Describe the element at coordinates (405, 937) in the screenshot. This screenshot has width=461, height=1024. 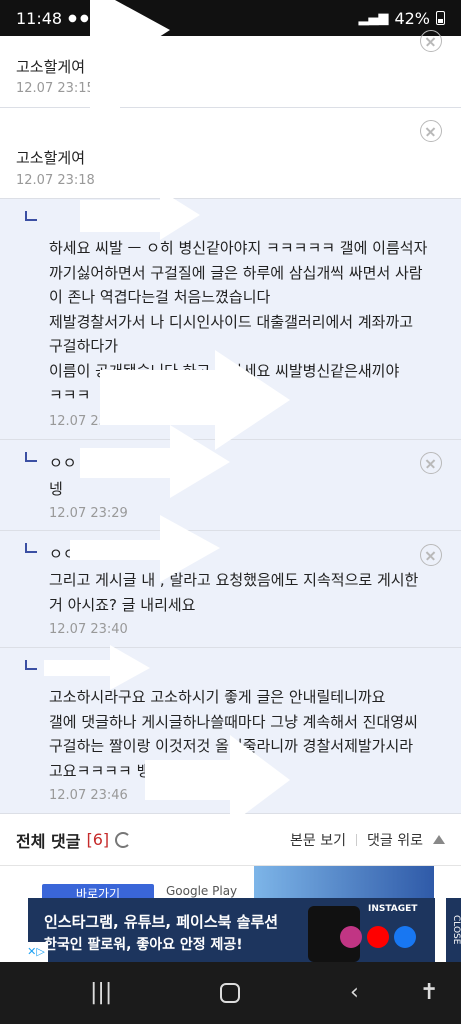
I see `facebook-icon` at that location.